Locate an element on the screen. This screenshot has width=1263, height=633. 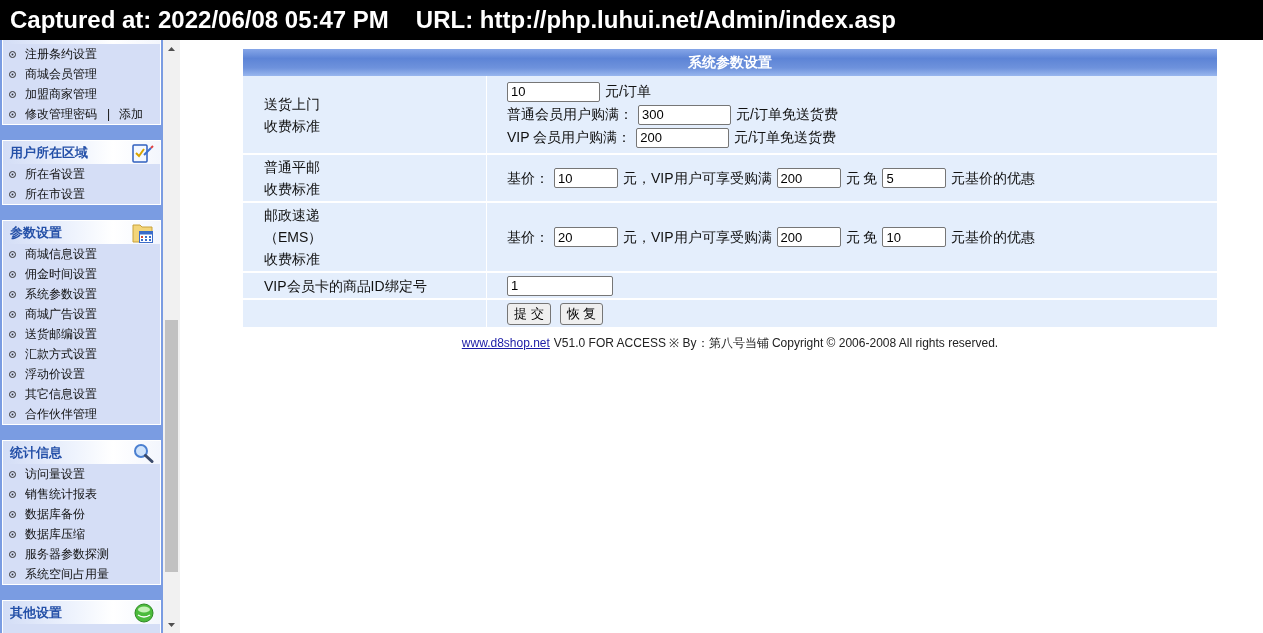
input-field: 1 is located at coordinates (560, 285).